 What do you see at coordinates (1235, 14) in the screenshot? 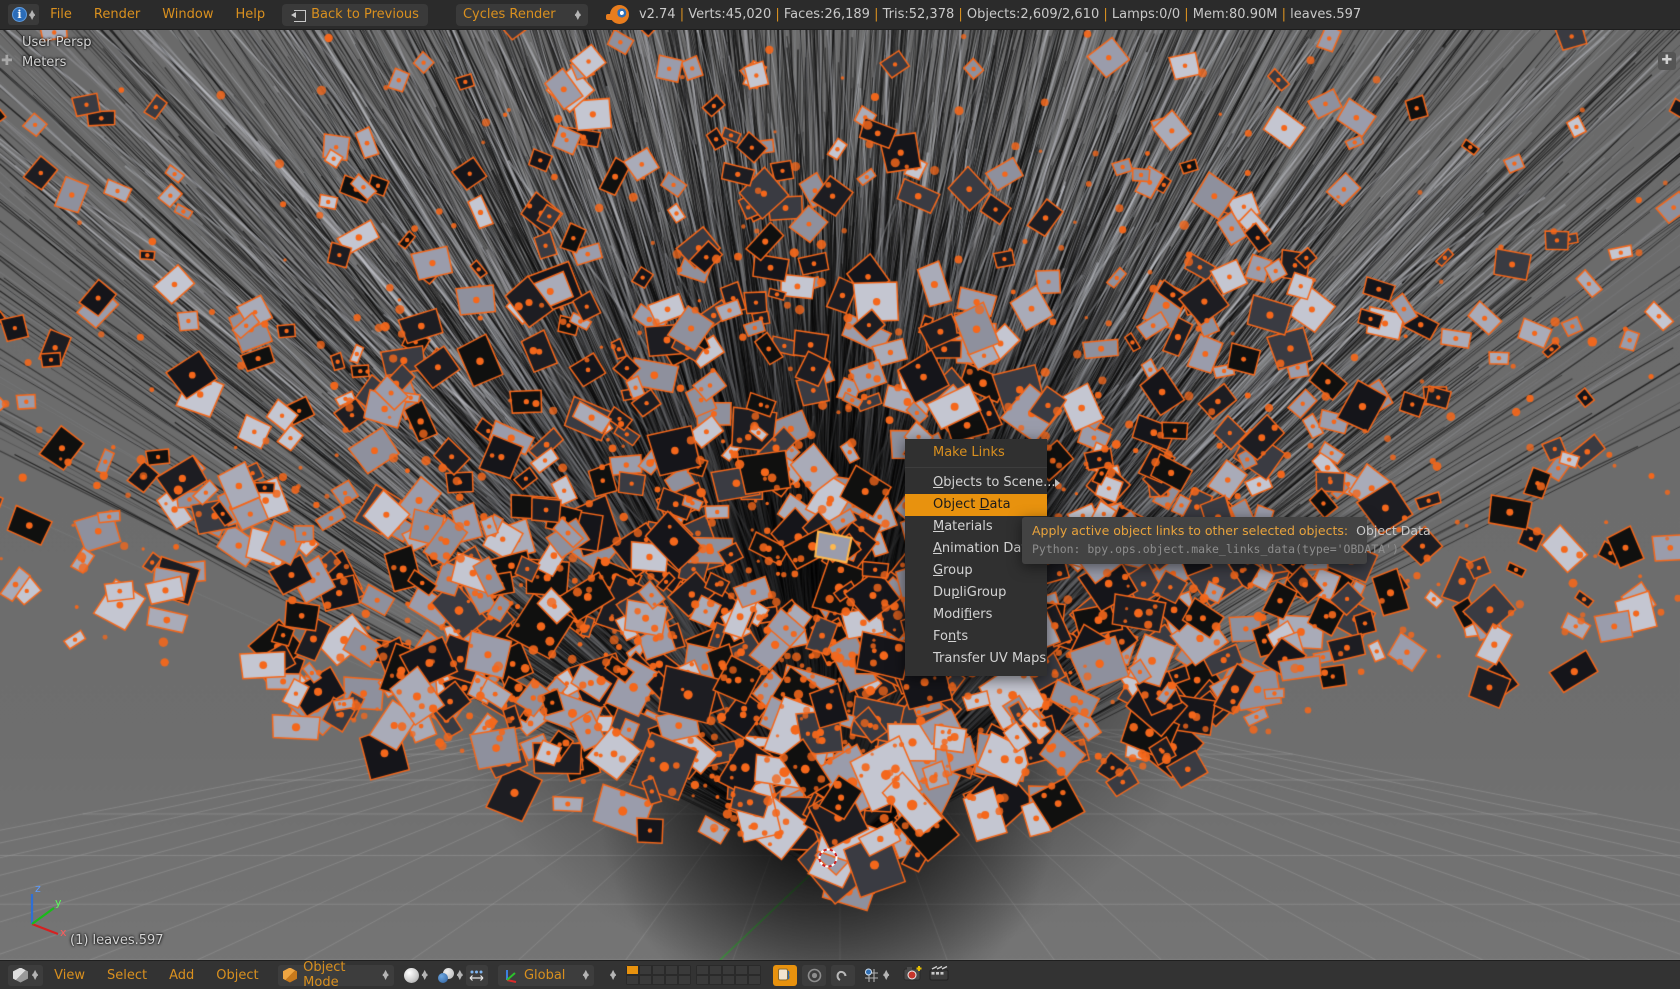
I see `stat-mem: Mem:80.90M` at bounding box center [1235, 14].